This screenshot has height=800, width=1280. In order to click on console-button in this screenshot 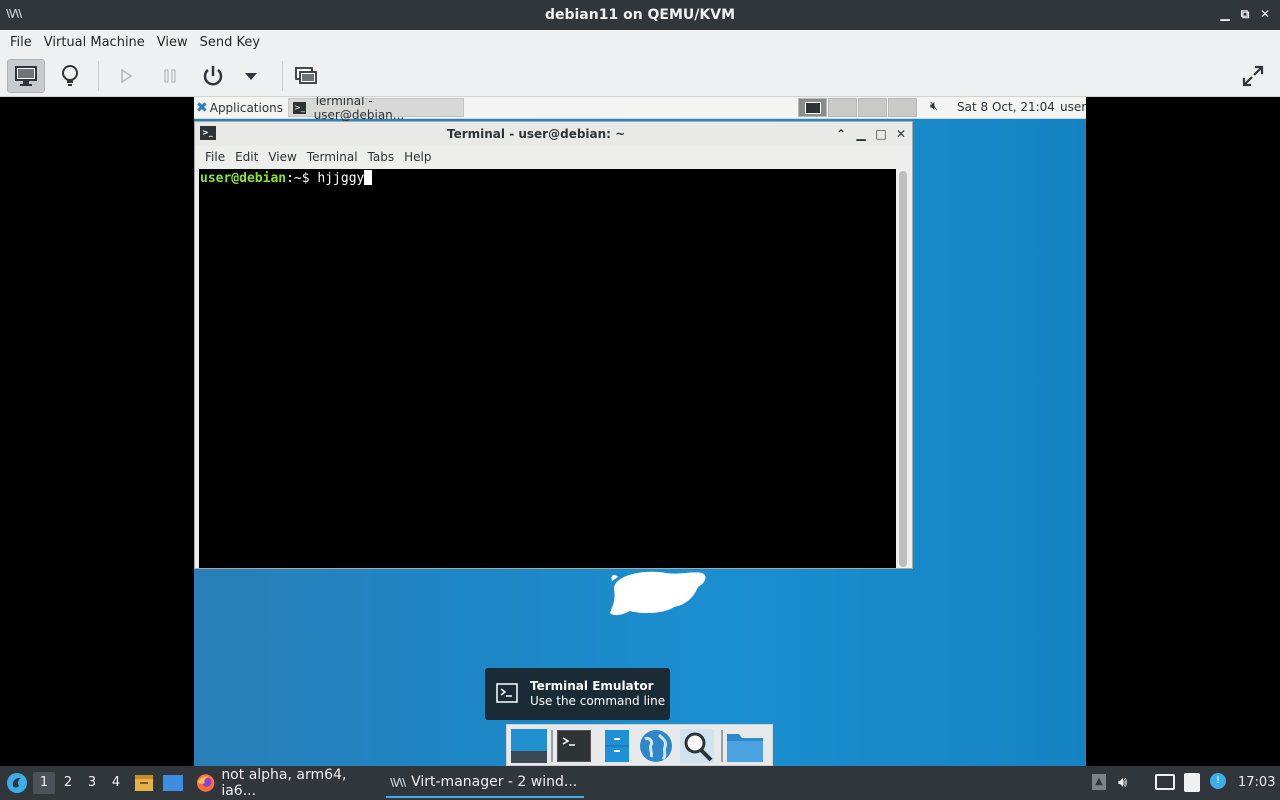, I will do `click(26, 76)`.